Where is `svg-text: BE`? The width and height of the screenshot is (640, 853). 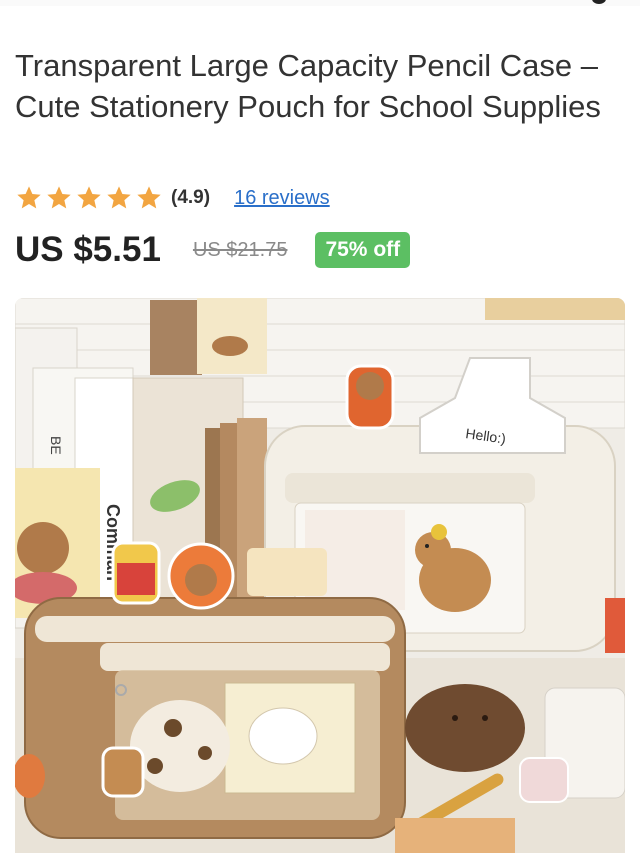
svg-text: BE is located at coordinates (56, 445).